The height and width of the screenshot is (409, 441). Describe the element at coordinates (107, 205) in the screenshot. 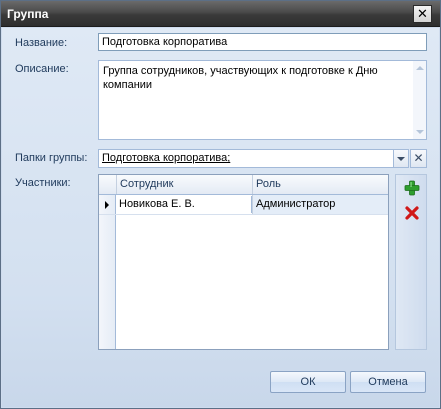

I see `current-row-indicator-icon` at that location.